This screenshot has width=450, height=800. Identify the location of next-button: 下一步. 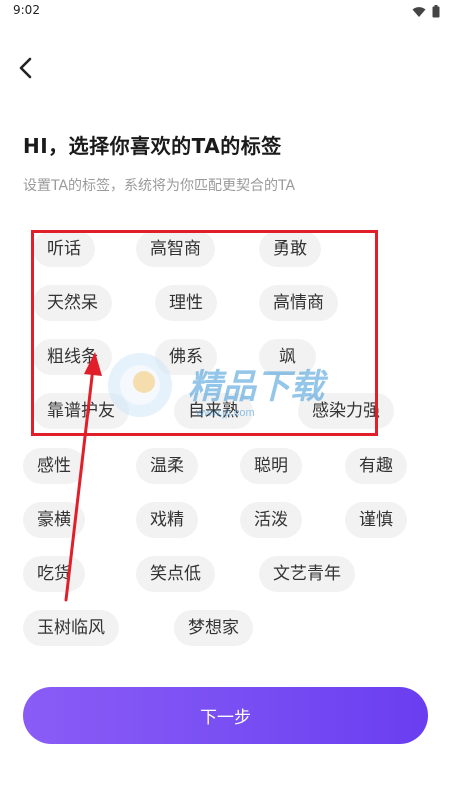
(225, 715).